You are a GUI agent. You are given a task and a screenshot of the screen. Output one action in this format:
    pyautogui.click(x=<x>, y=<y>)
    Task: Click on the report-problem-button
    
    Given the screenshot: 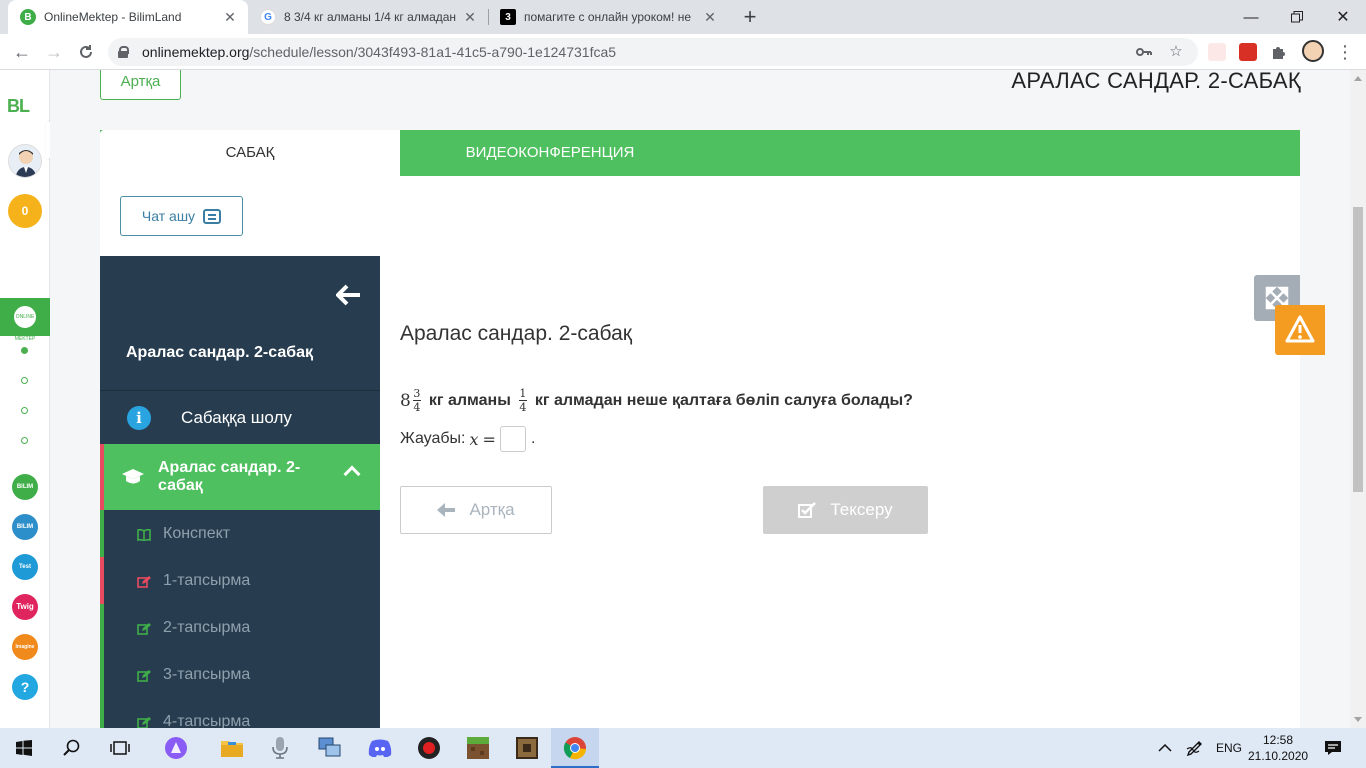 What is the action you would take?
    pyautogui.click(x=1300, y=330)
    